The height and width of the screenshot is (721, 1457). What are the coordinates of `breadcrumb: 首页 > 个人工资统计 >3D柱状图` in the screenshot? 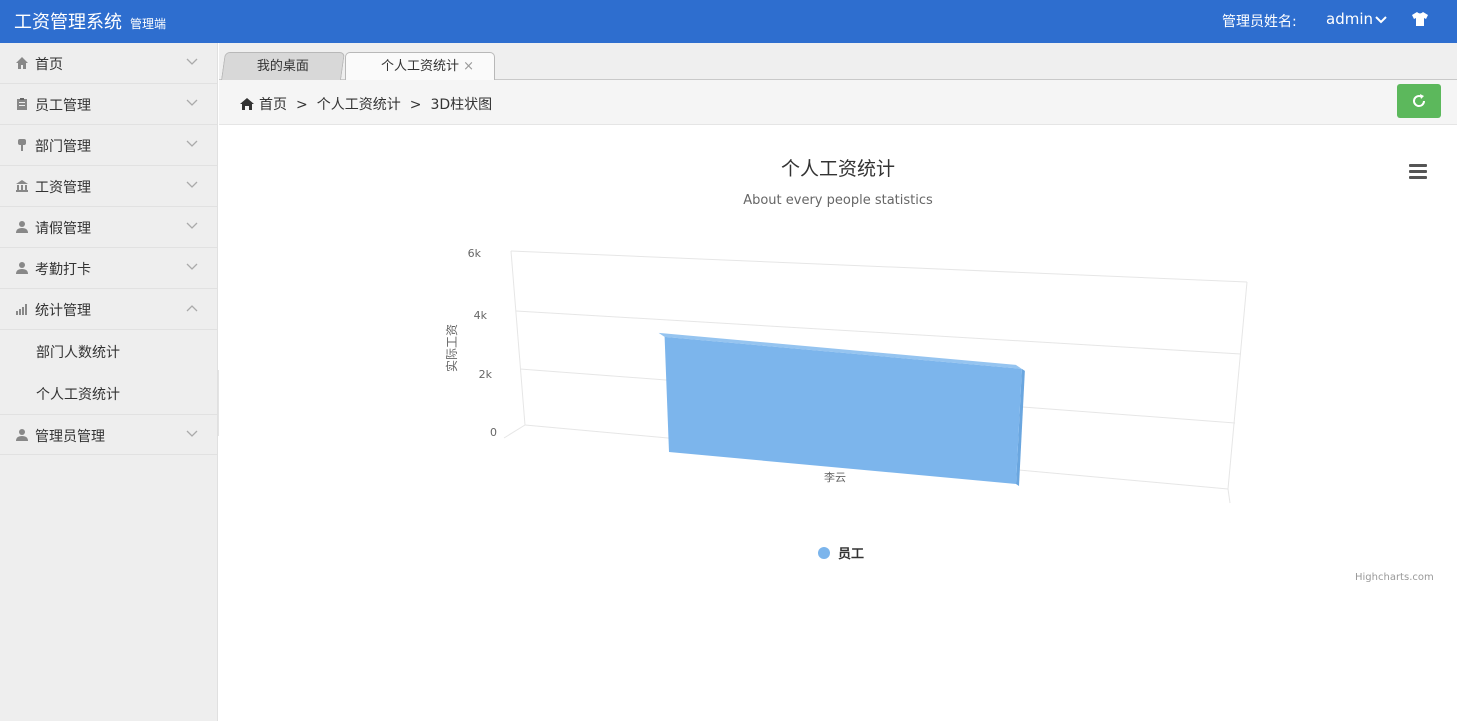 It's located at (366, 104).